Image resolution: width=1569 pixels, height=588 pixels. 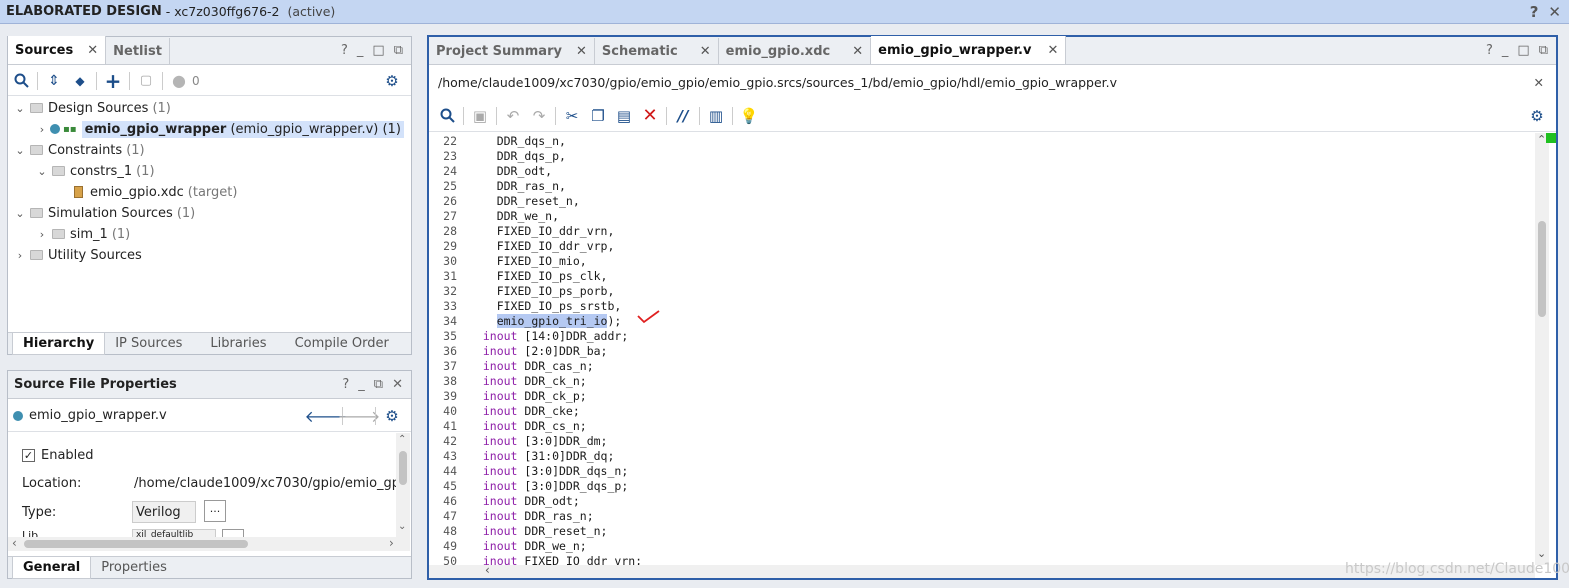 What do you see at coordinates (391, 543) in the screenshot?
I see `scroll-right-icon: ›` at bounding box center [391, 543].